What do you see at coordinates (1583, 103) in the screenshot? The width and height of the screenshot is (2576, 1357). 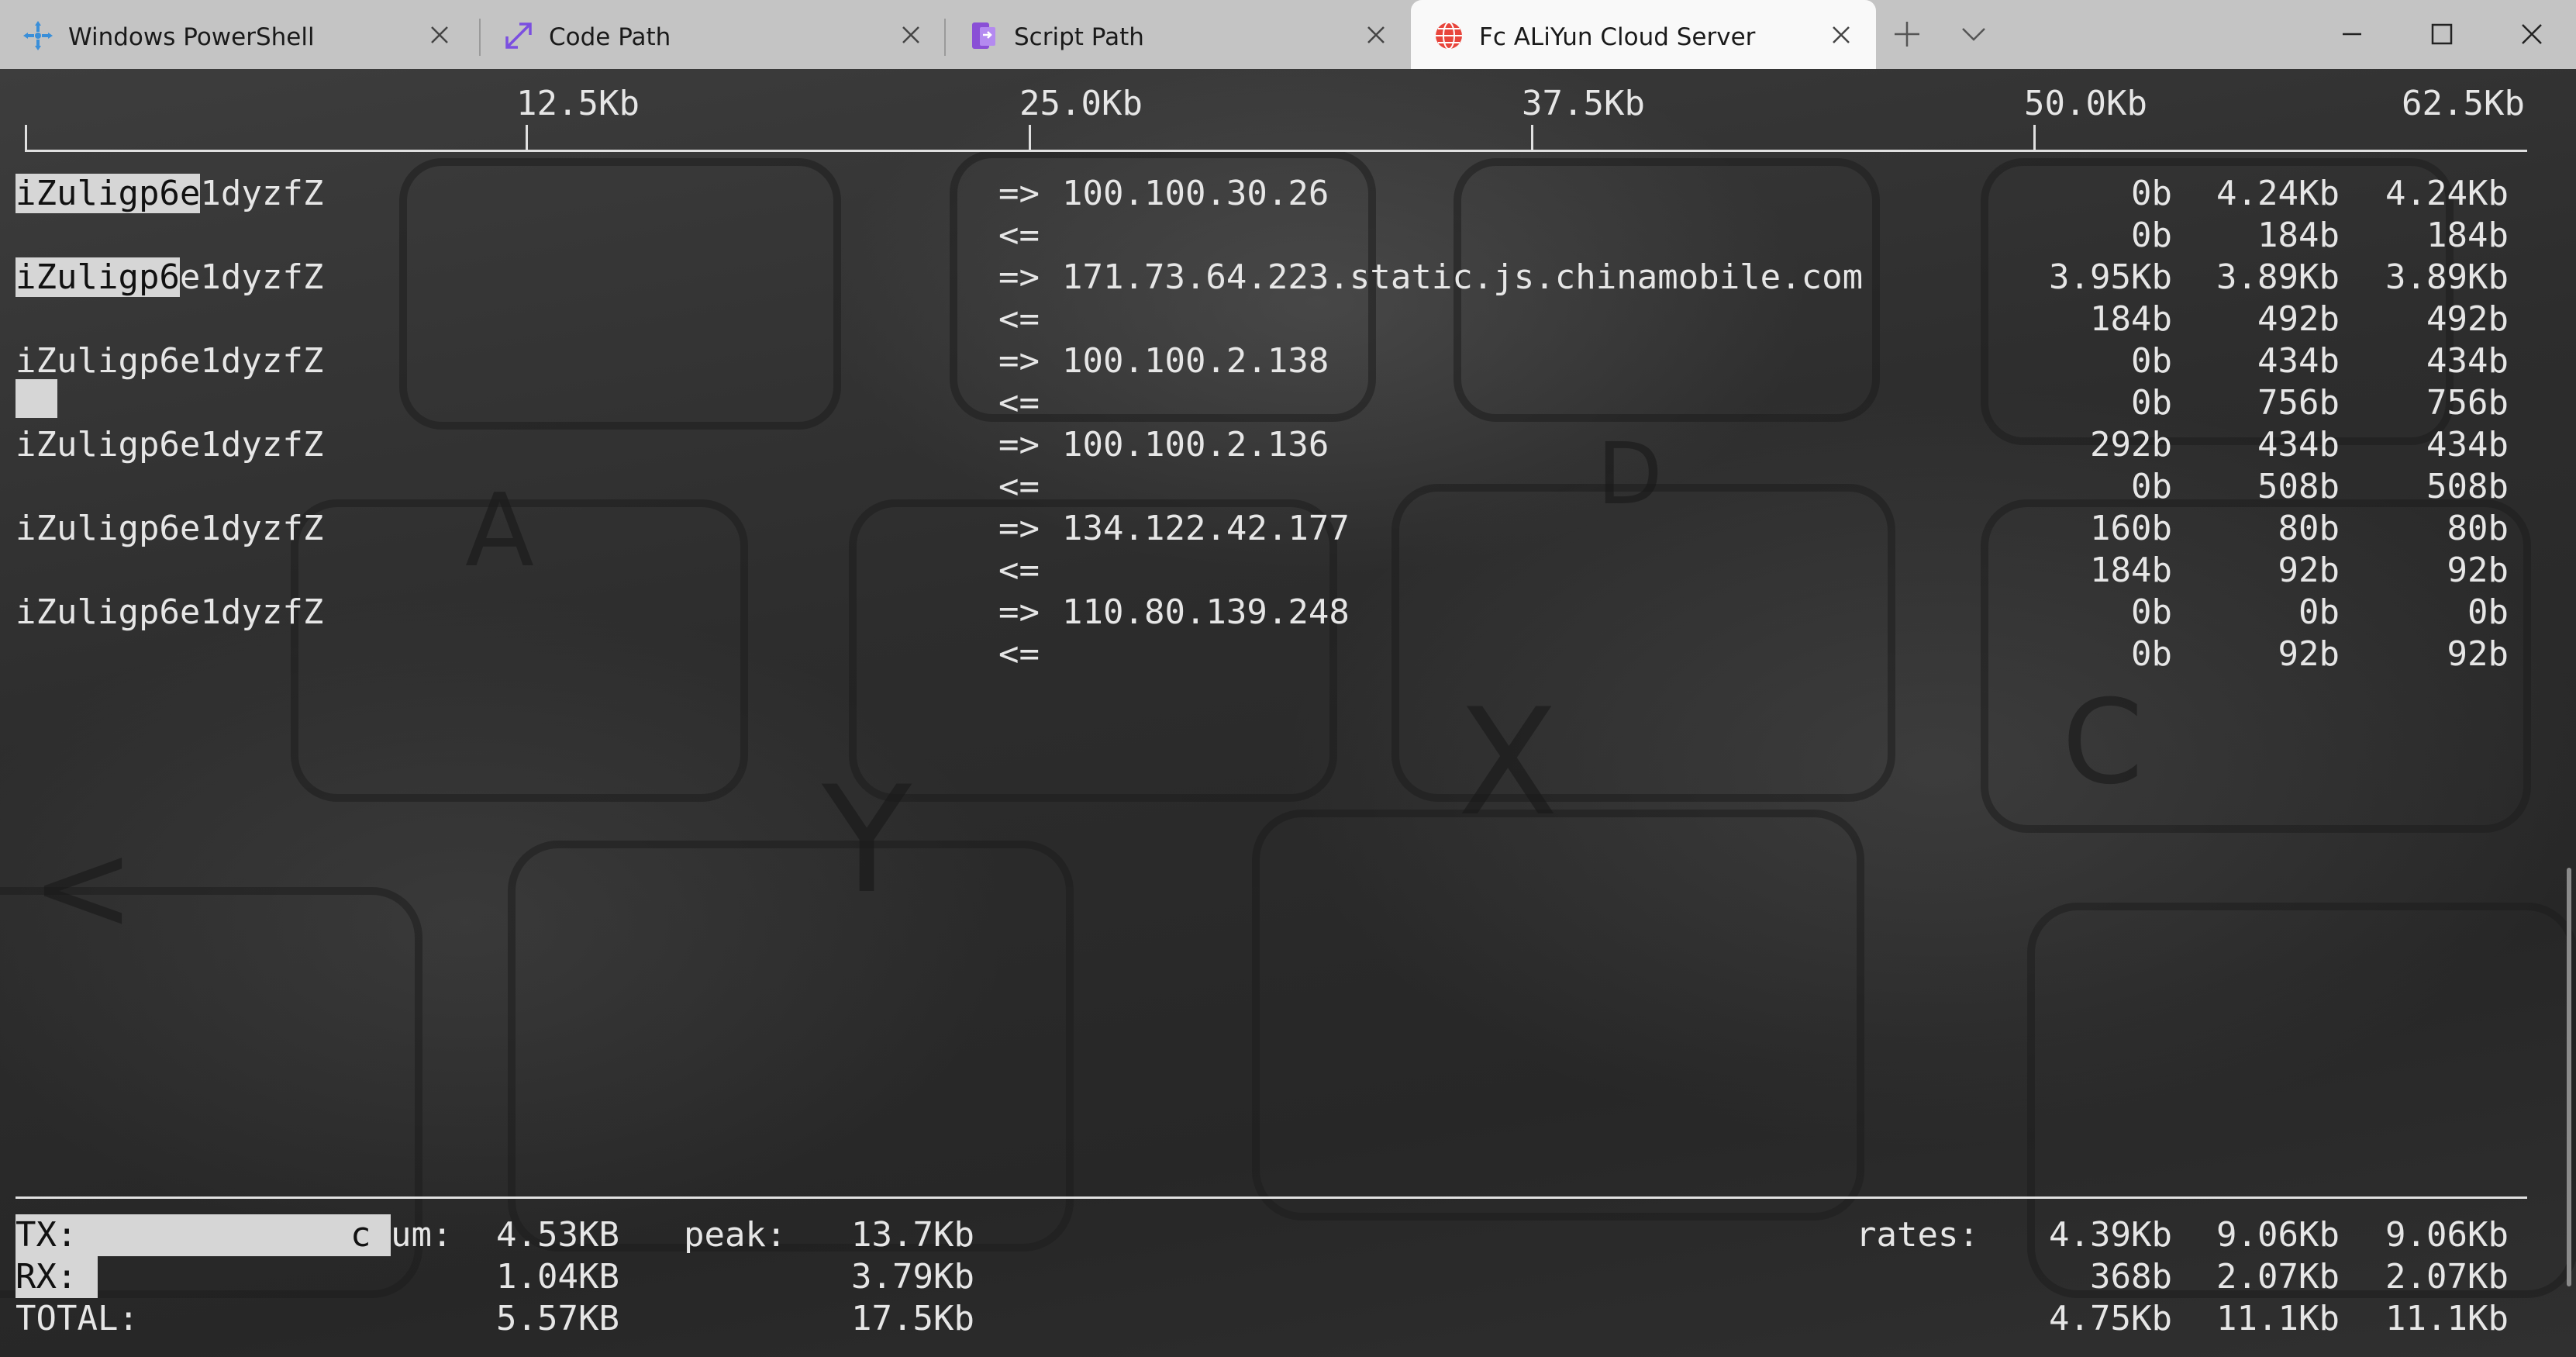 I see `scale-label: 37.5Kb` at bounding box center [1583, 103].